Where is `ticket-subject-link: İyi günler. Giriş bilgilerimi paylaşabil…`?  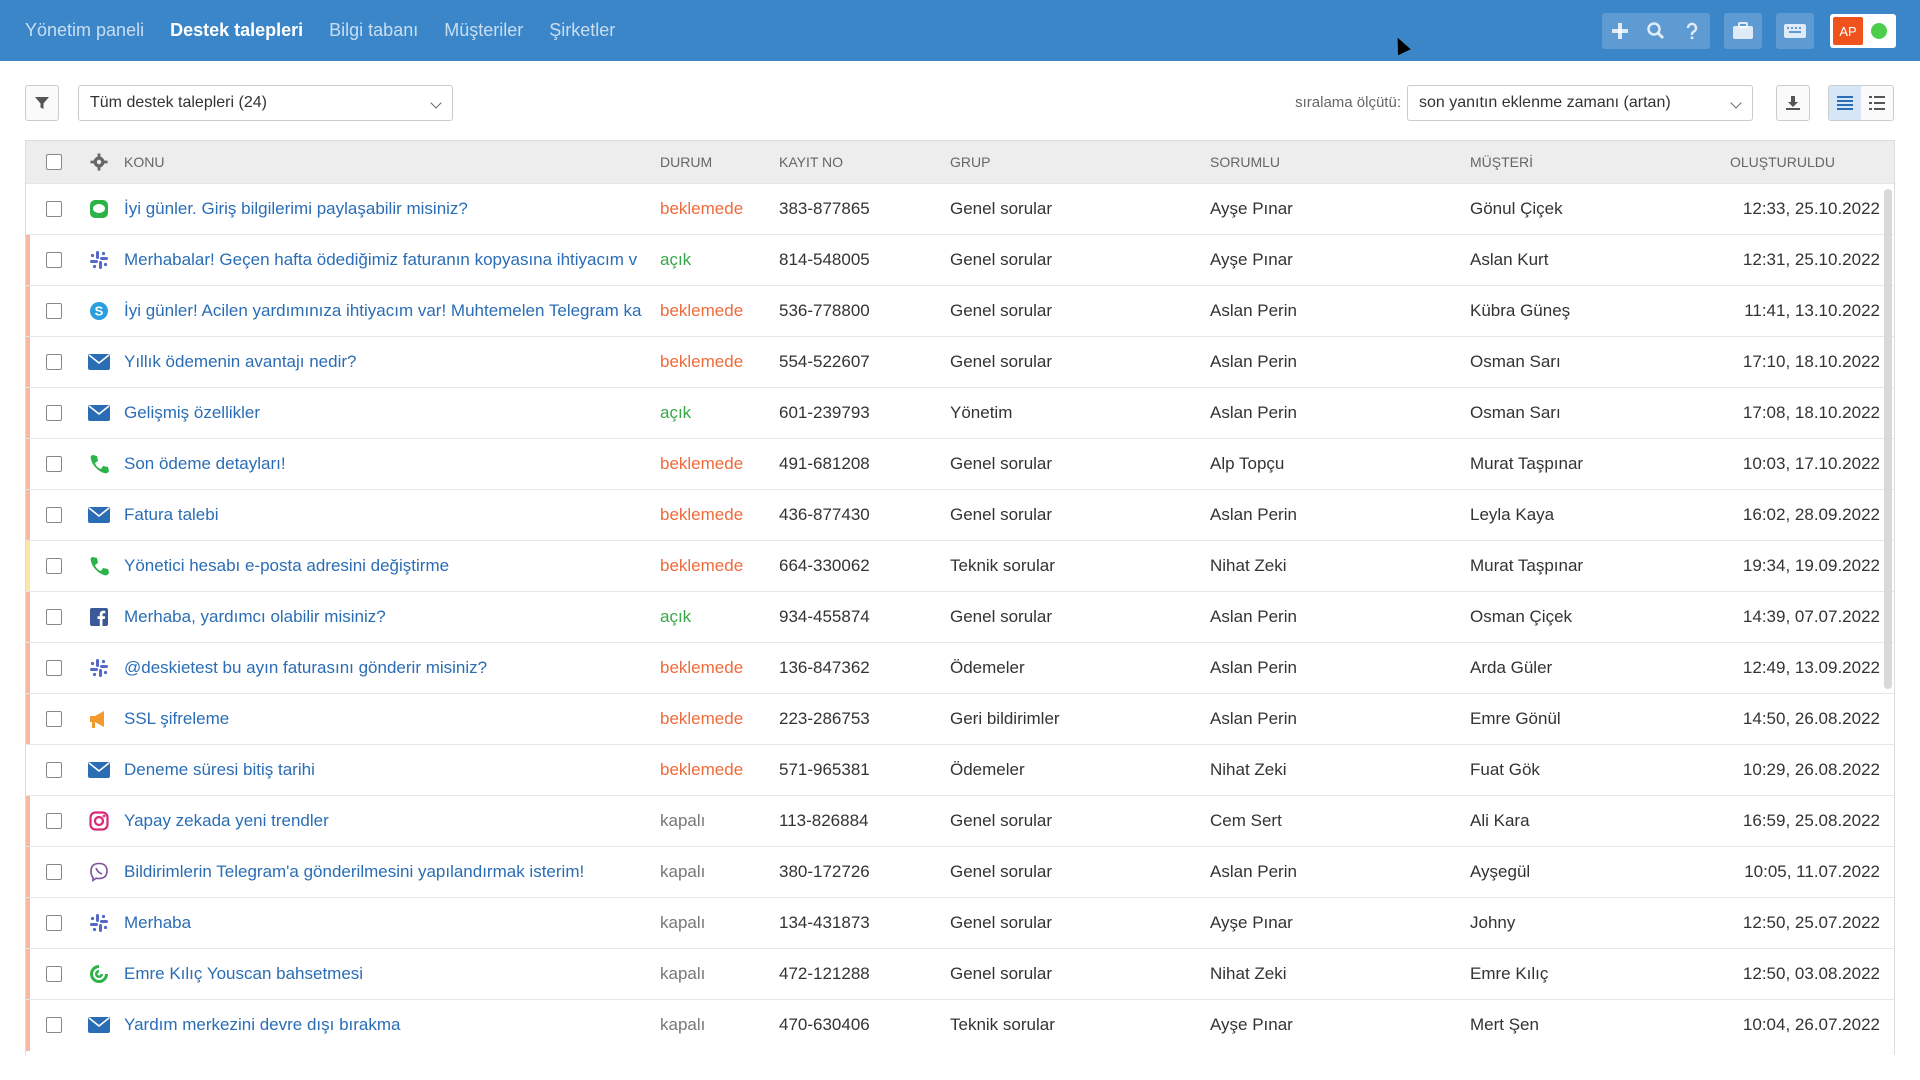 ticket-subject-link: İyi günler. Giriş bilgilerimi paylaşabil… is located at coordinates (388, 209).